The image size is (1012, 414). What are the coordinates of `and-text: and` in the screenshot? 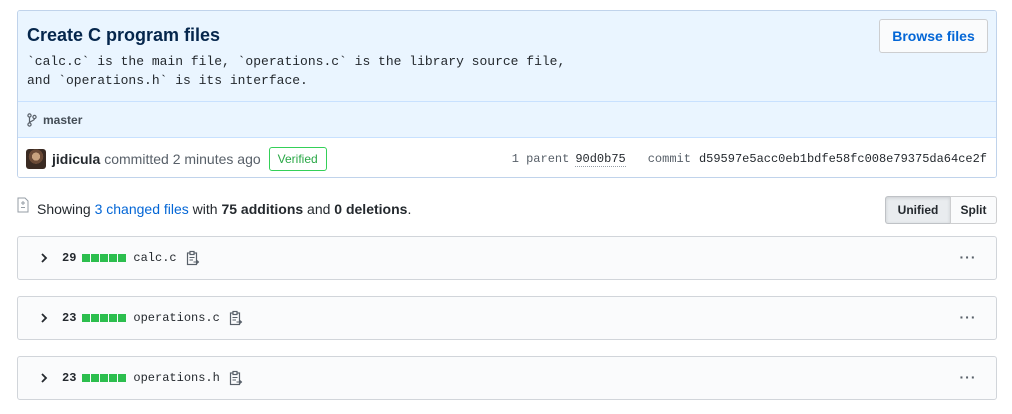 It's located at (319, 209).